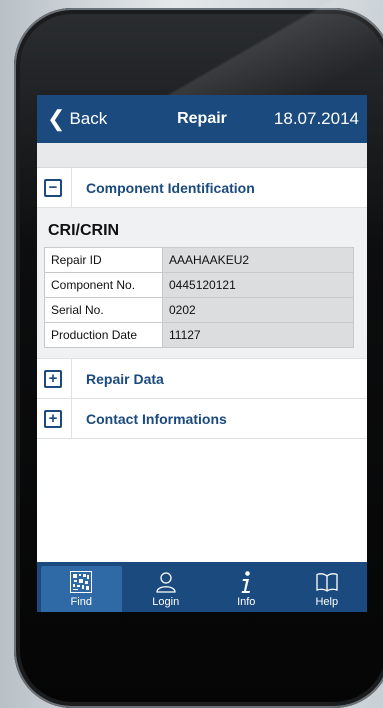  What do you see at coordinates (103, 310) in the screenshot?
I see `row-label: Serial No.` at bounding box center [103, 310].